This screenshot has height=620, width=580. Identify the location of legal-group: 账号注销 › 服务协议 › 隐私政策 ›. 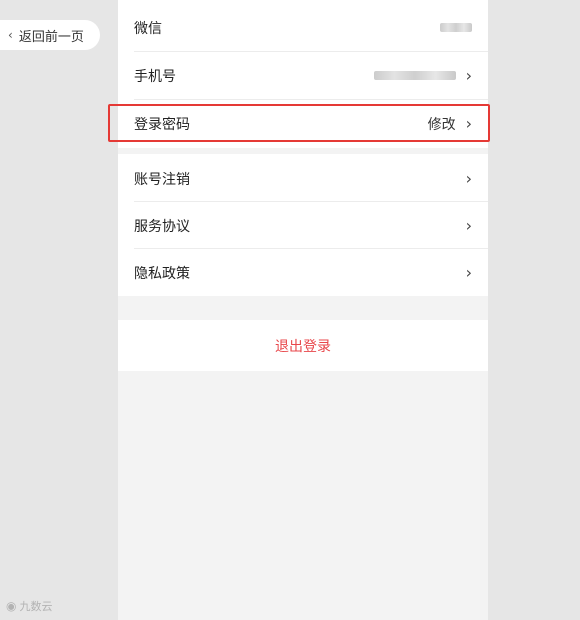
(303, 225).